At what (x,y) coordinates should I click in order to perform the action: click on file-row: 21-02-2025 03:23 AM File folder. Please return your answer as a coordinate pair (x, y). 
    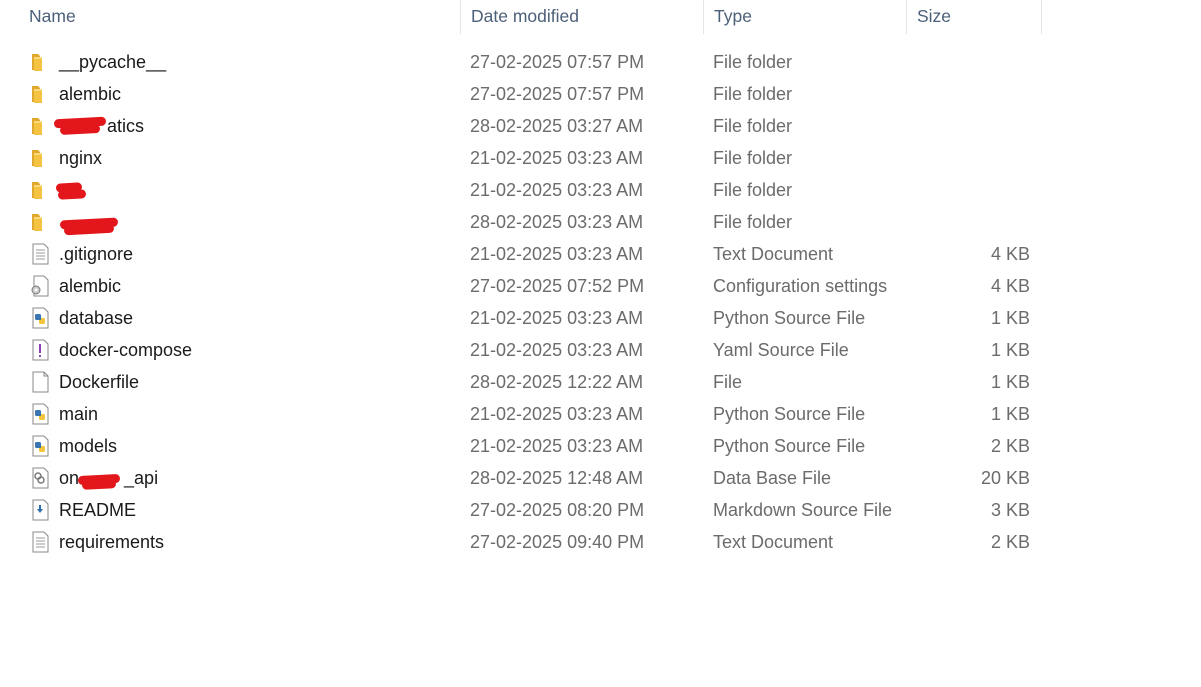
    Looking at the image, I should click on (521, 190).